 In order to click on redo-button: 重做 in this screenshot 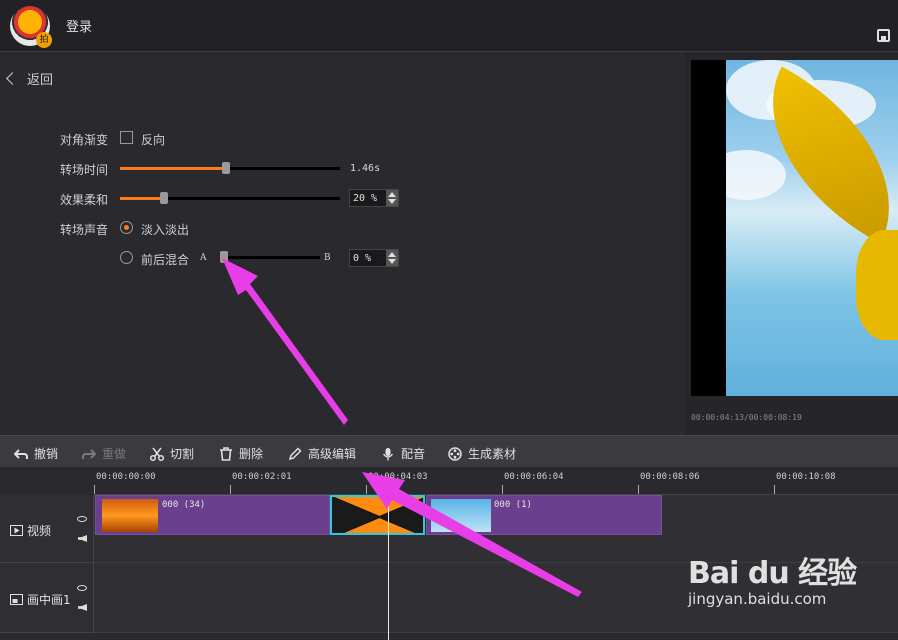, I will do `click(104, 453)`.